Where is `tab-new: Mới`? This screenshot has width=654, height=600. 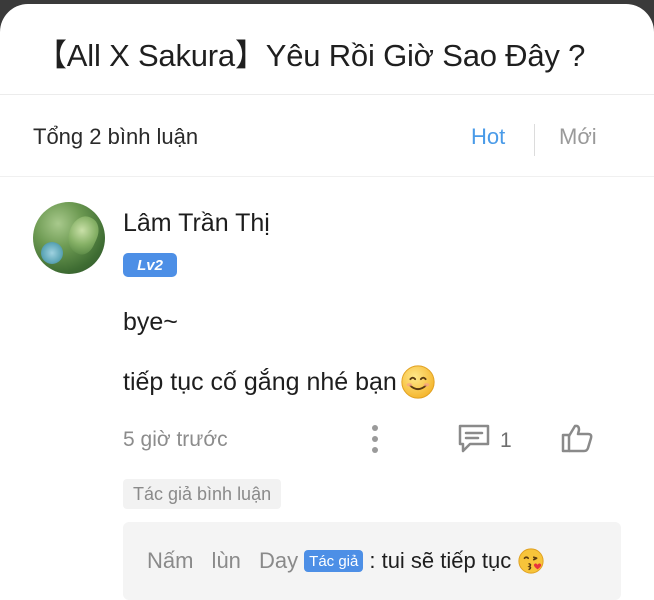
tab-new: Mới is located at coordinates (578, 137).